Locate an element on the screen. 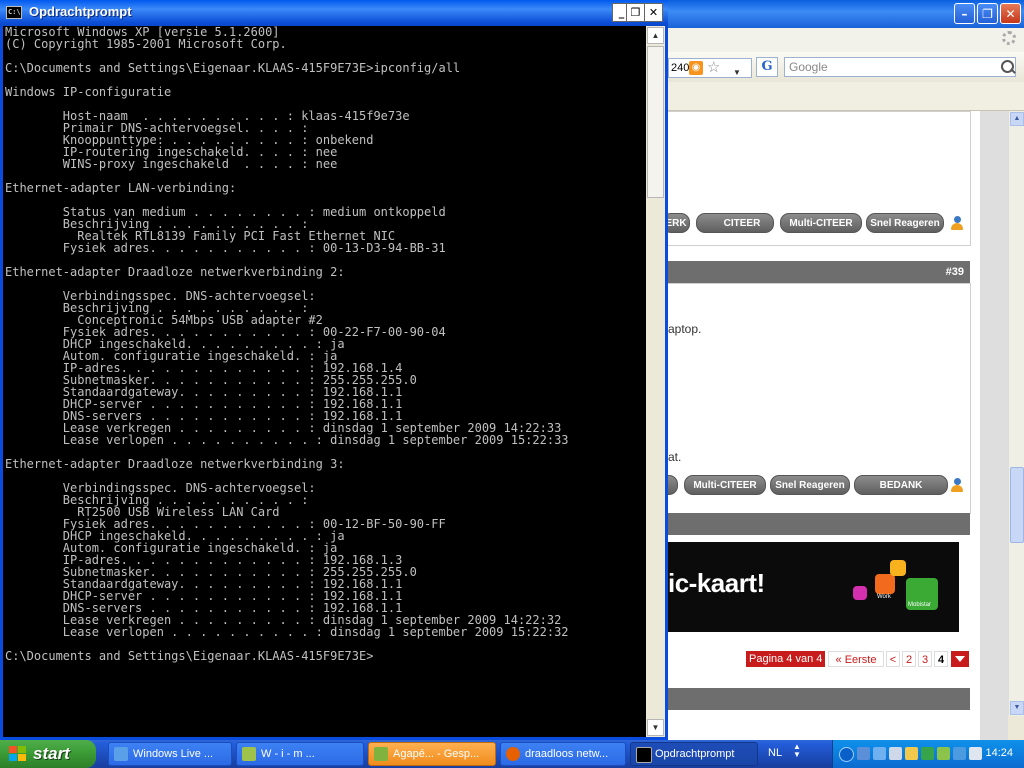 The height and width of the screenshot is (768, 1024). firefox-icon is located at coordinates (513, 754).